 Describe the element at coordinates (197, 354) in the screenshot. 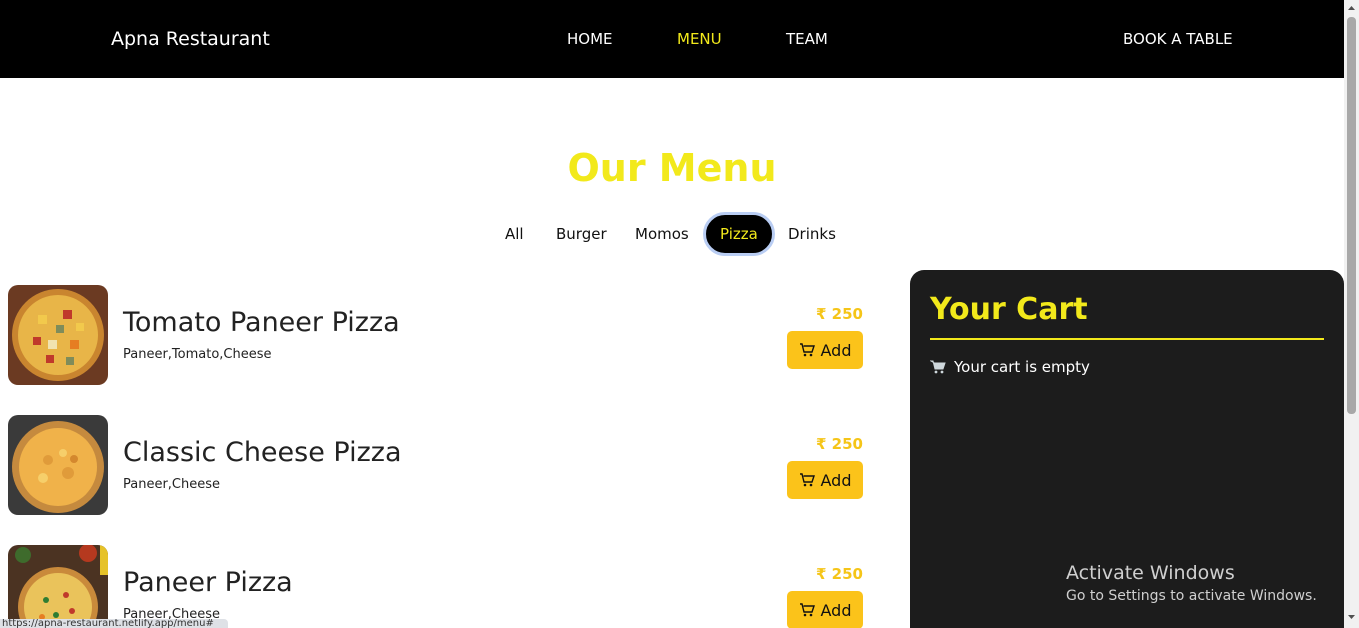

I see `item-description: Paneer,Tomato,Cheese` at that location.